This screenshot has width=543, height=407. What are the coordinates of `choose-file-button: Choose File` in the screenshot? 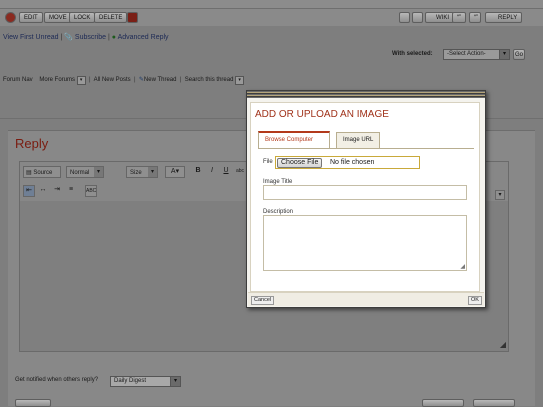 It's located at (300, 163).